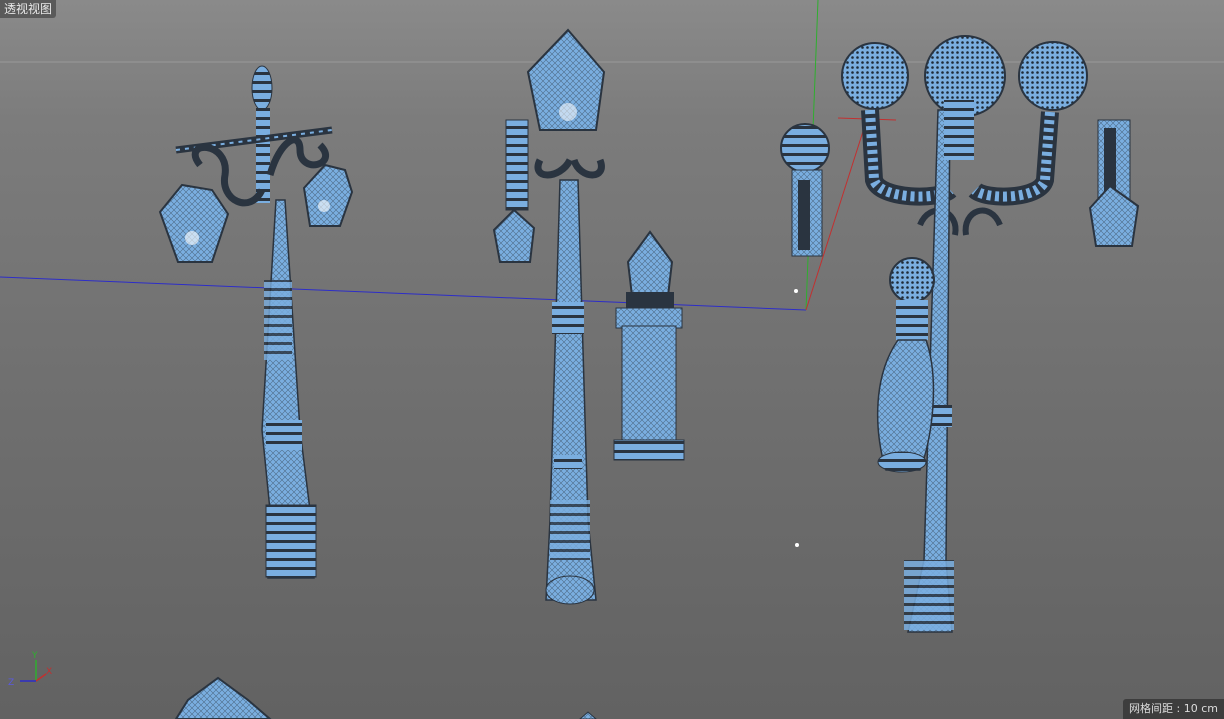  What do you see at coordinates (256, 322) in the screenshot?
I see `lamp-post-double-lantern` at bounding box center [256, 322].